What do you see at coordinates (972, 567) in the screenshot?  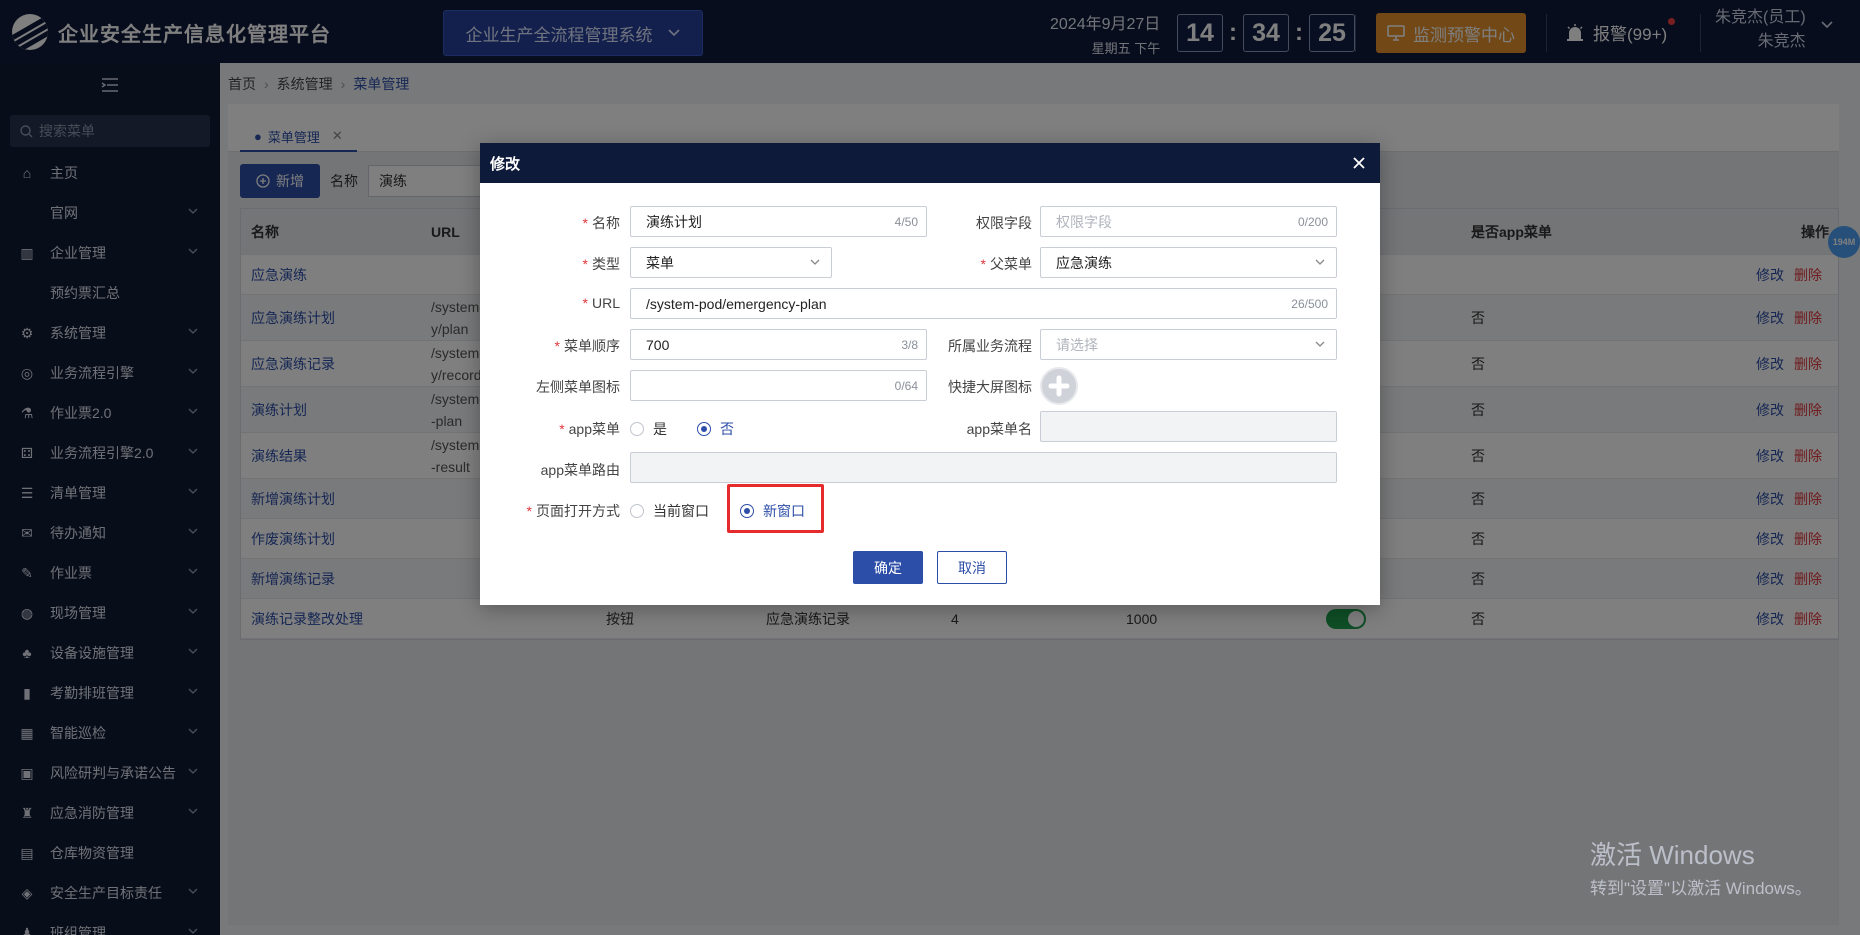 I see `cancel-button: 取消` at bounding box center [972, 567].